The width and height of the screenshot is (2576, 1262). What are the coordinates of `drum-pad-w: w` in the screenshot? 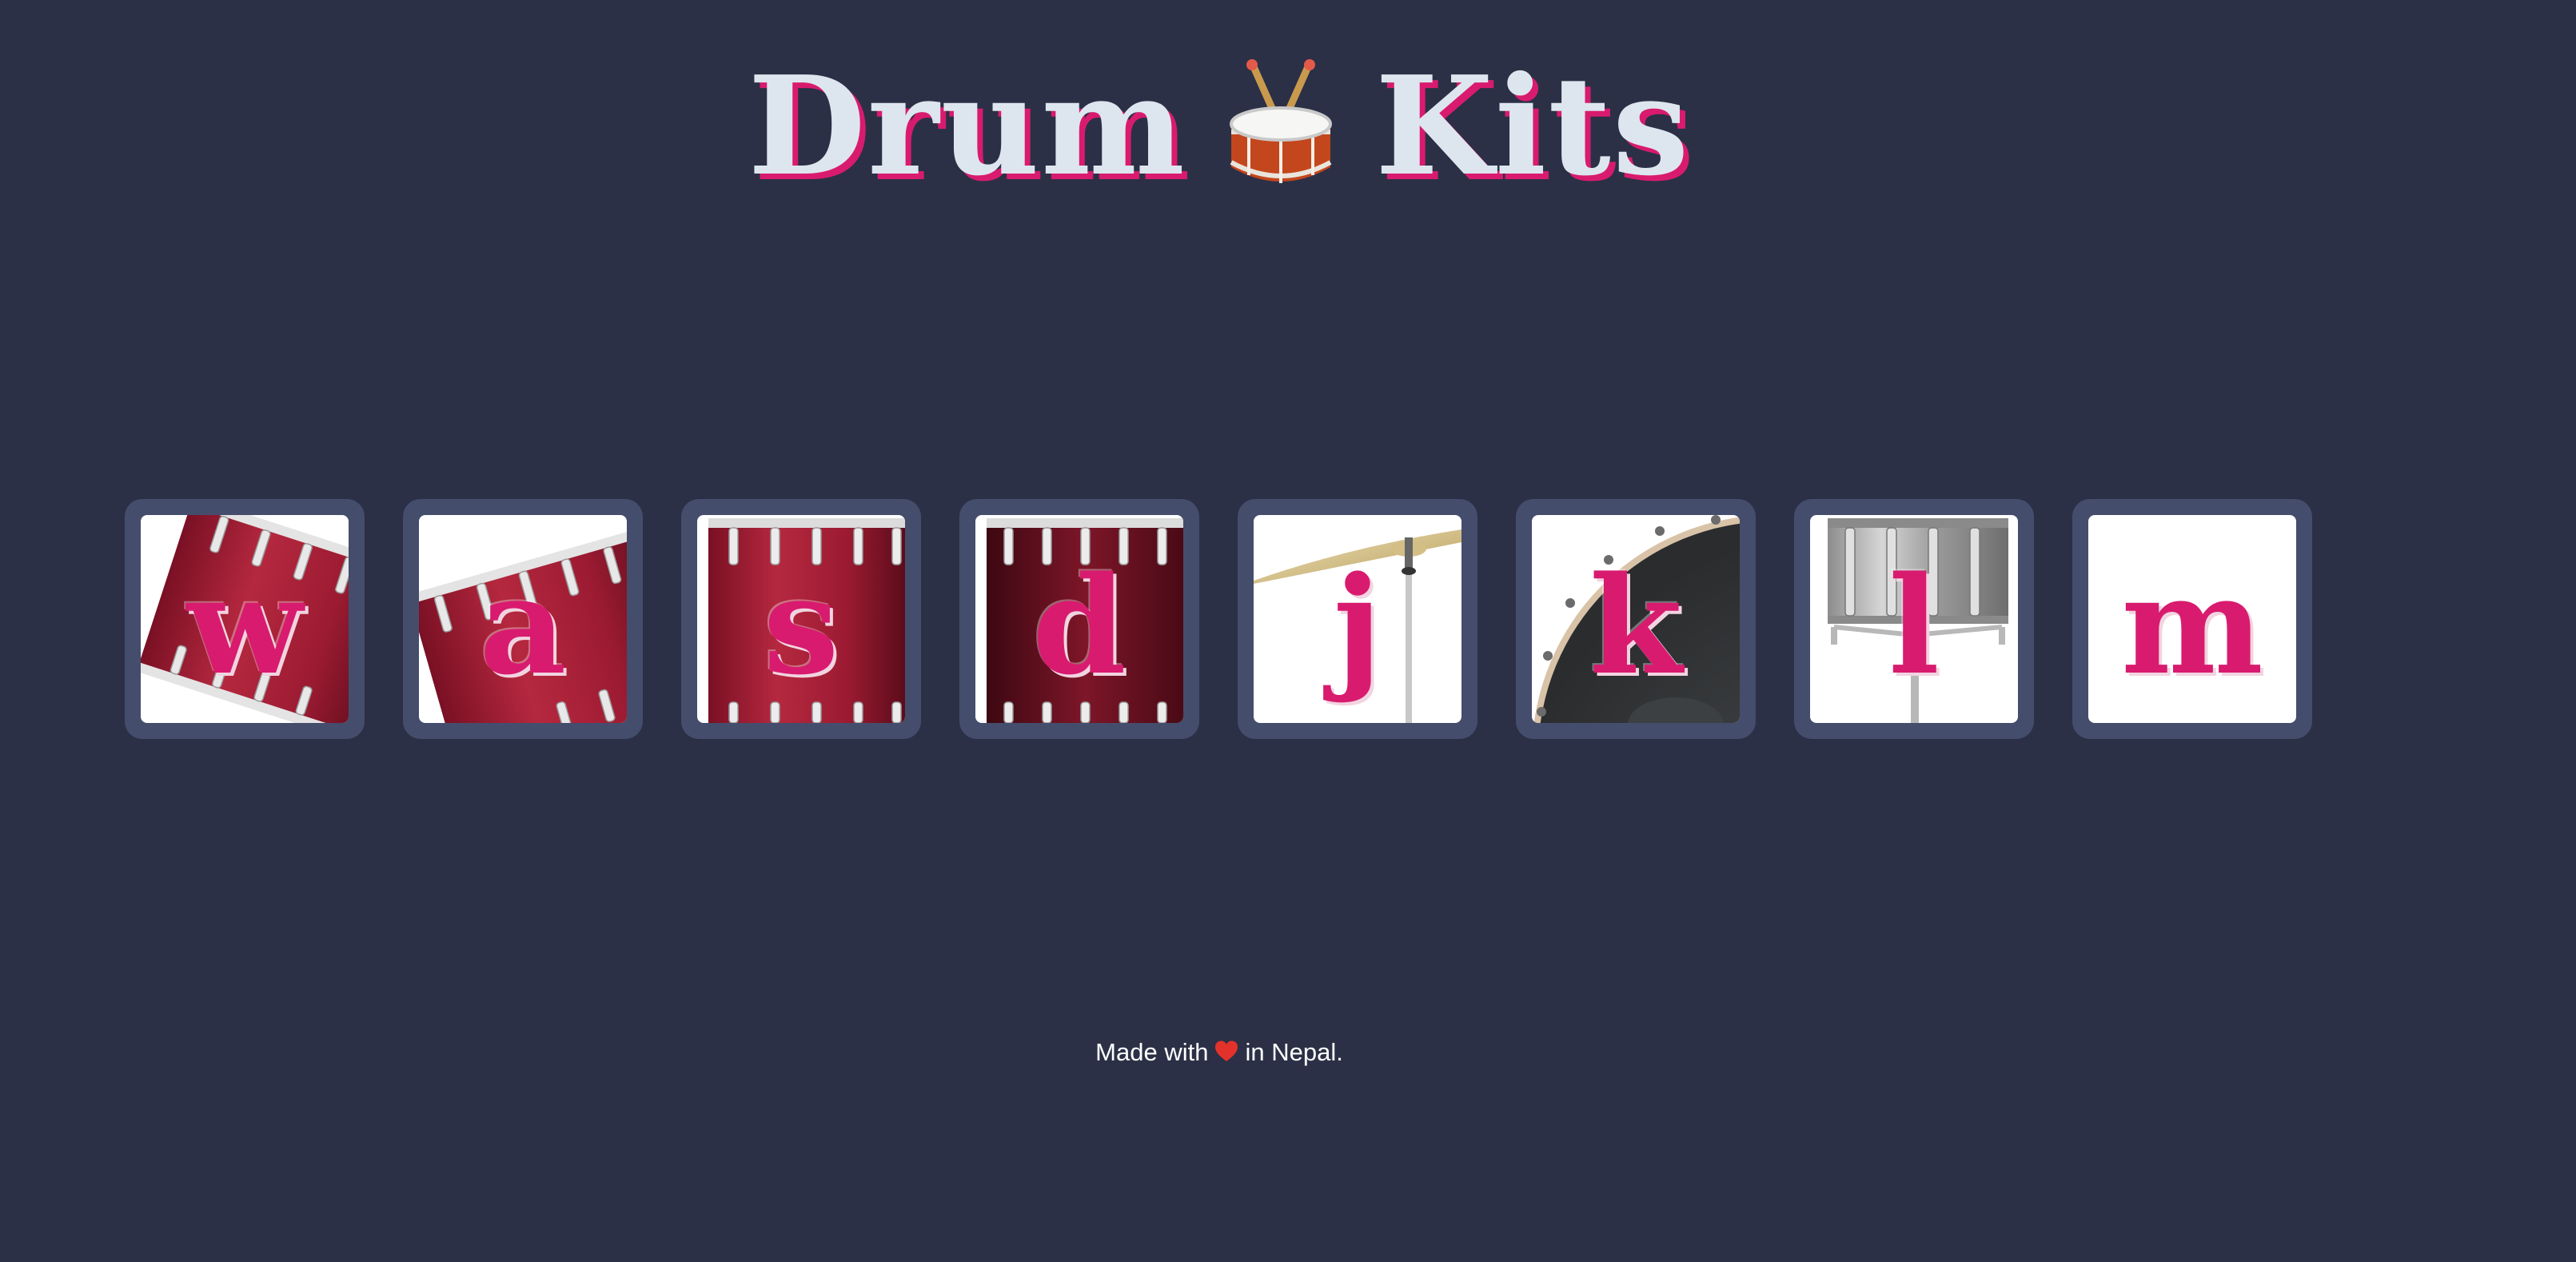 It's located at (245, 619).